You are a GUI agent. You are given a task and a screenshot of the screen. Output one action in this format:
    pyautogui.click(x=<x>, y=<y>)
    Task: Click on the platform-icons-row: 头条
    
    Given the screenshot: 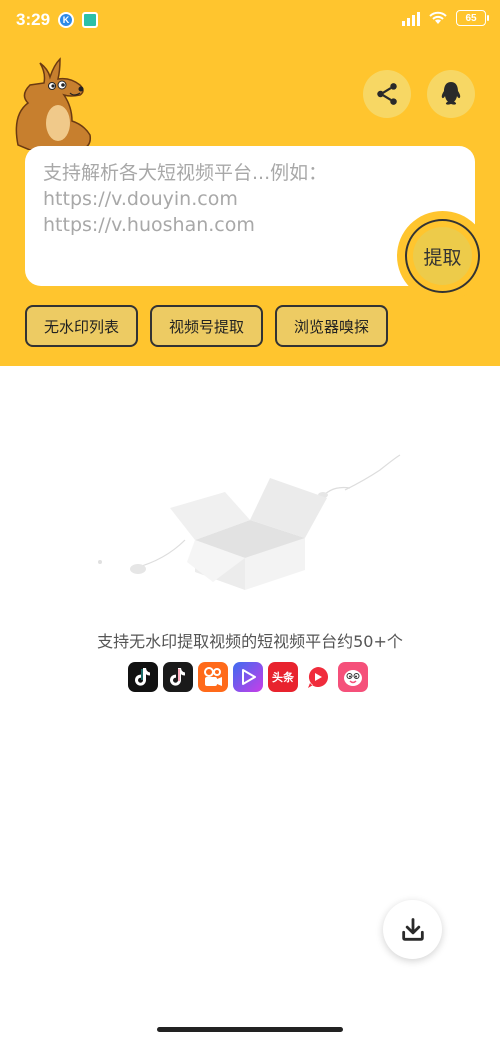 What is the action you would take?
    pyautogui.click(x=248, y=677)
    